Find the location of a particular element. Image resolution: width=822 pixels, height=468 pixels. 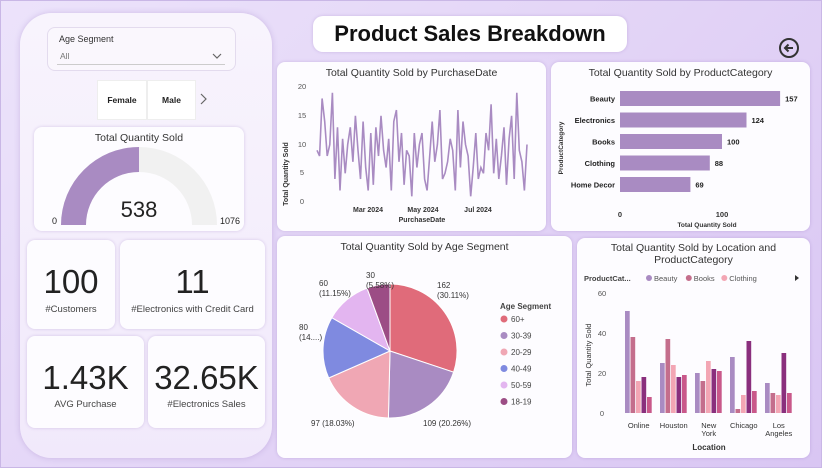

category-label: New York is located at coordinates (709, 429).